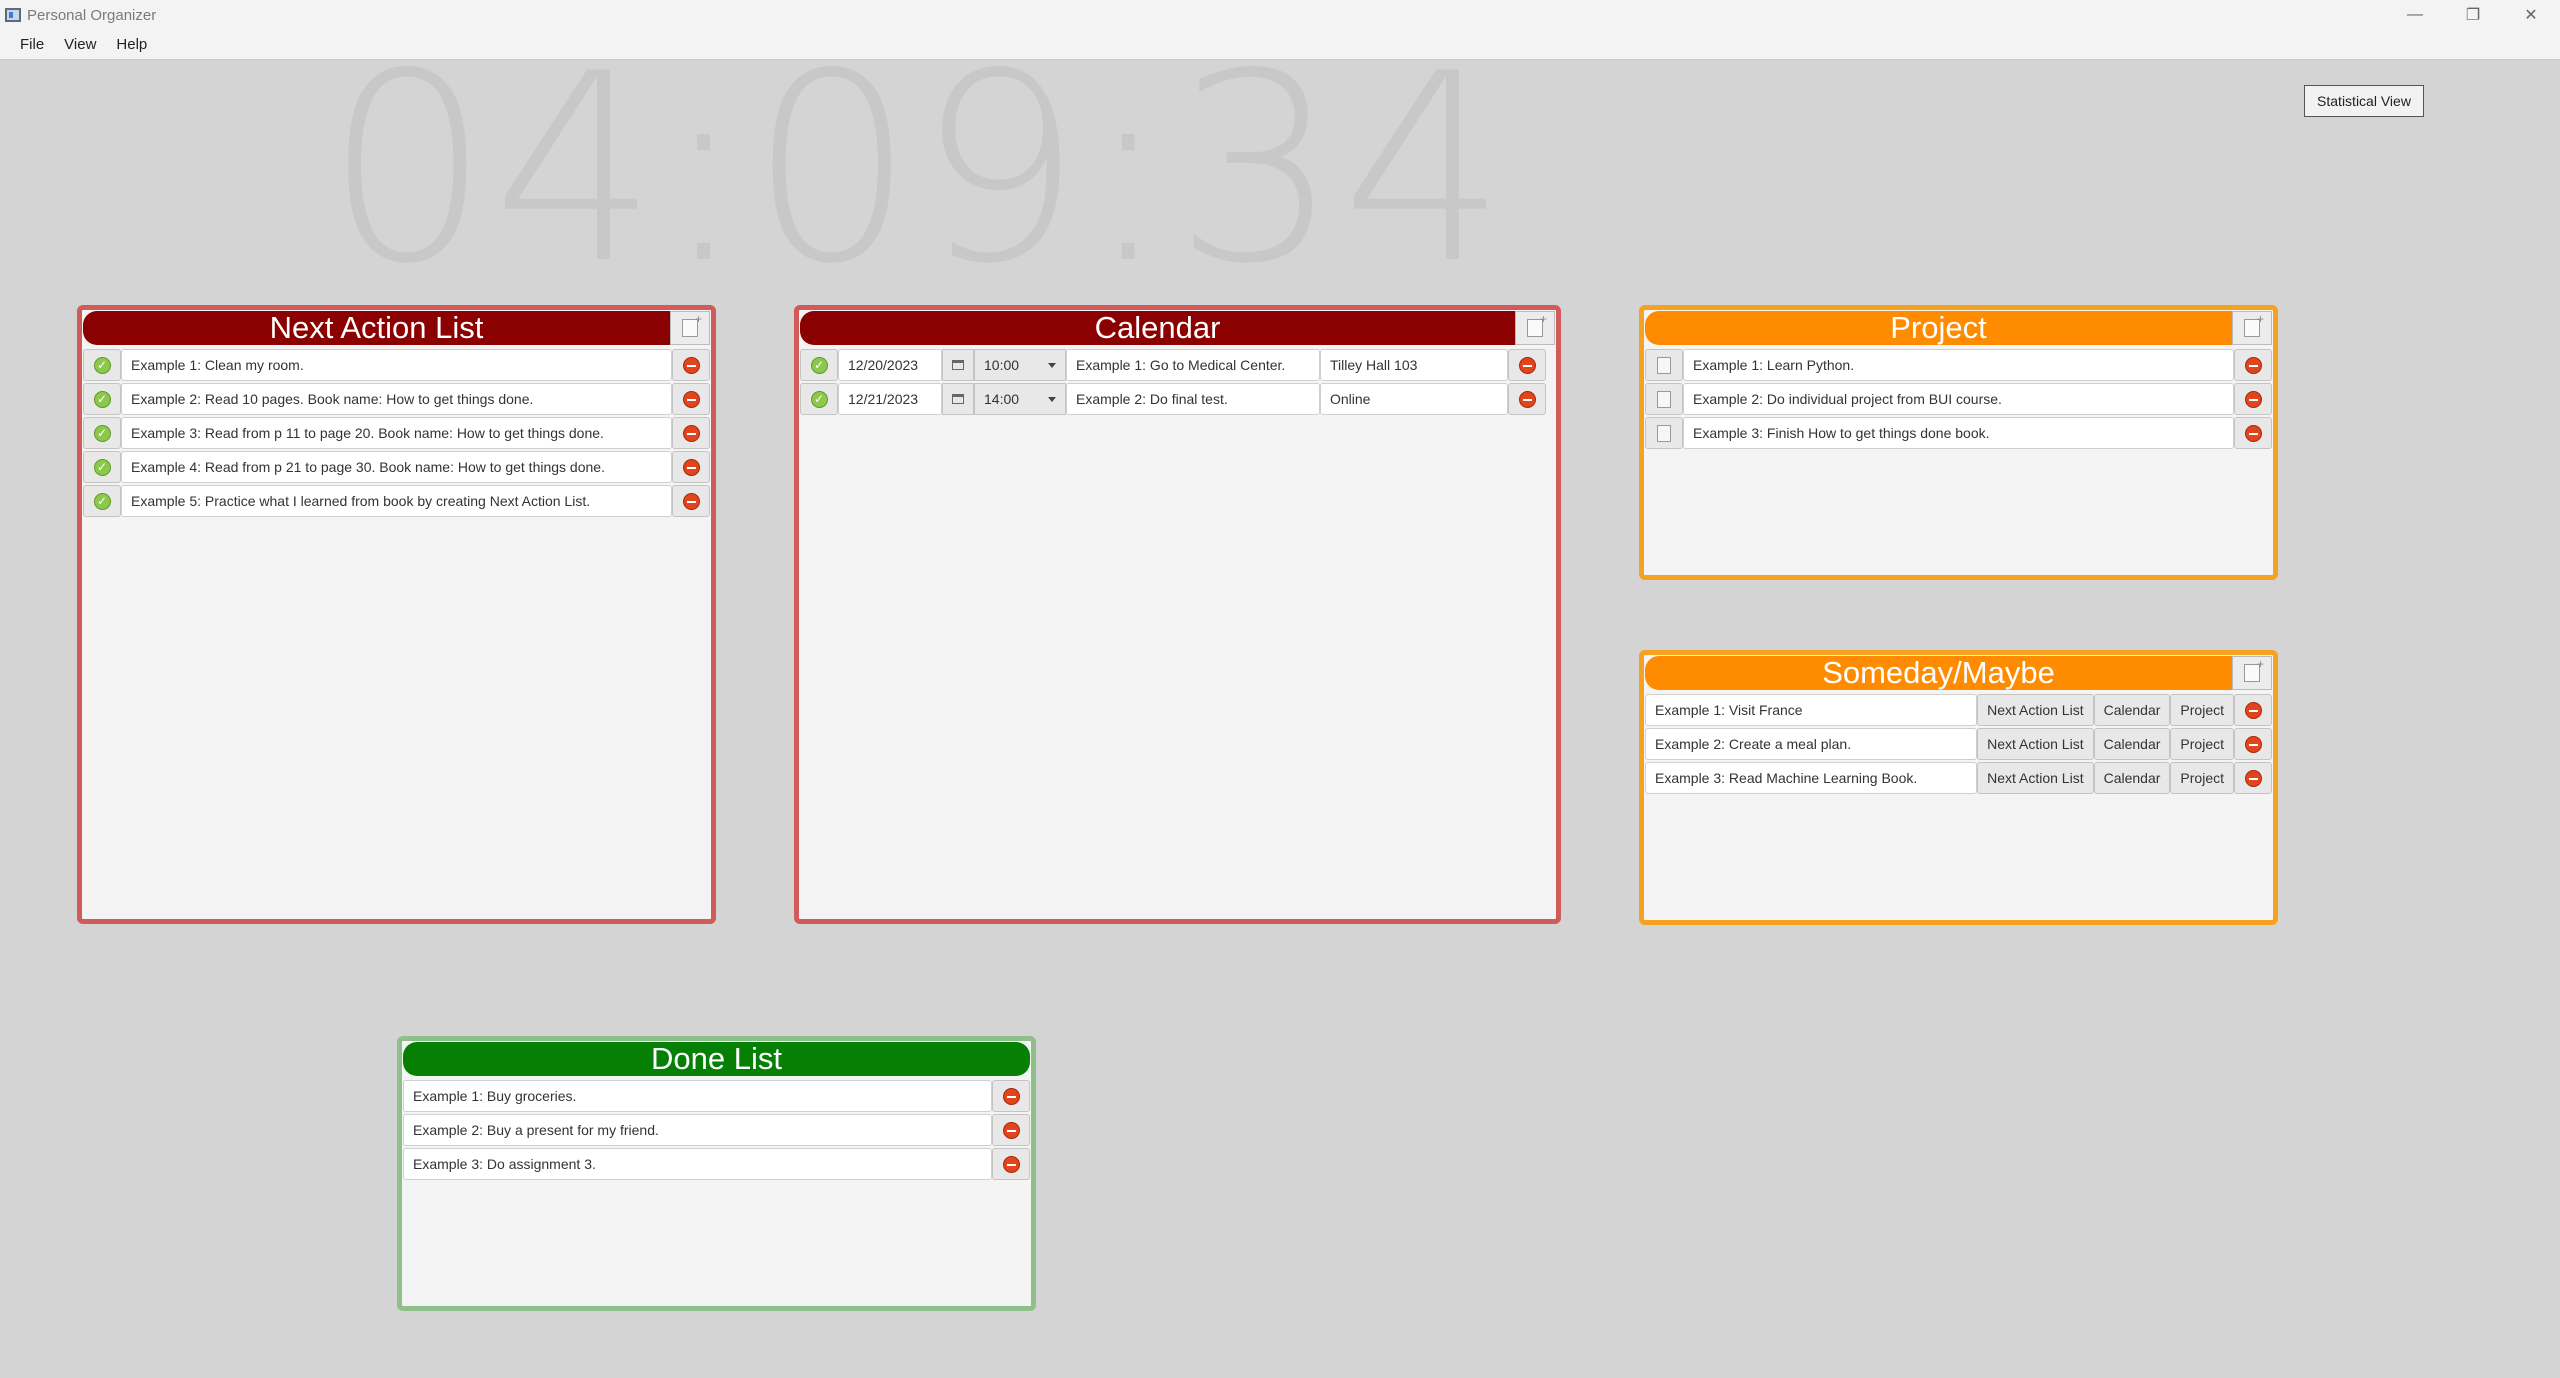  I want to click on minimize-button: —, so click(2415, 15).